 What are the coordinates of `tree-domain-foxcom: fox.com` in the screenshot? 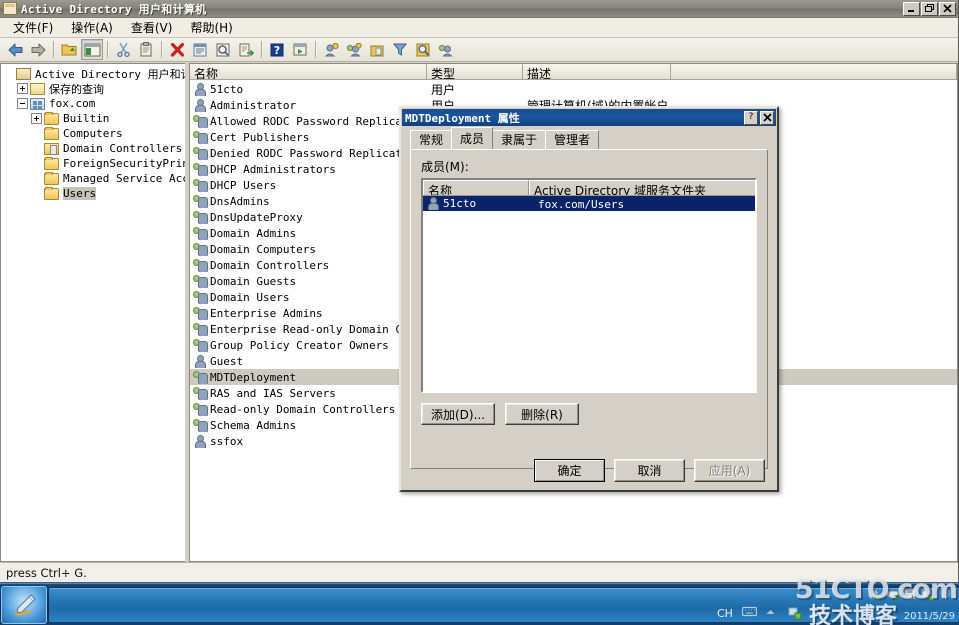 It's located at (94, 103).